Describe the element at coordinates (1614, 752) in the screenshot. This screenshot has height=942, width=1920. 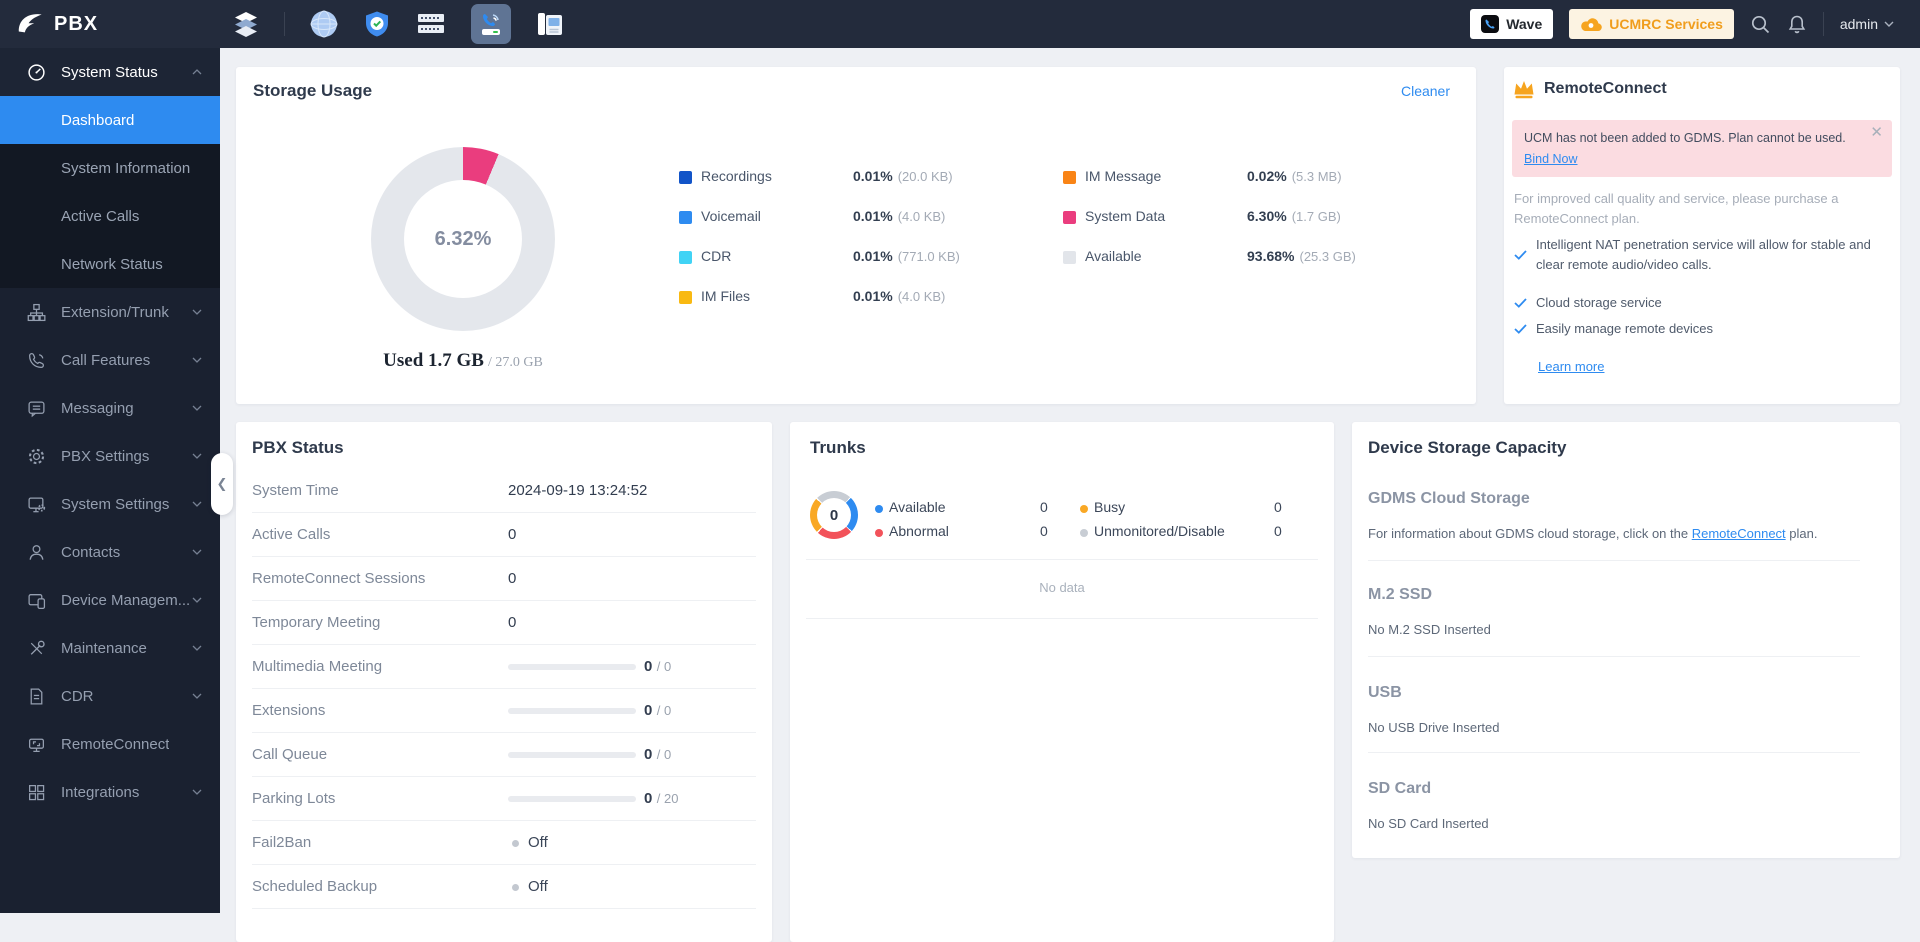
I see `divider` at that location.